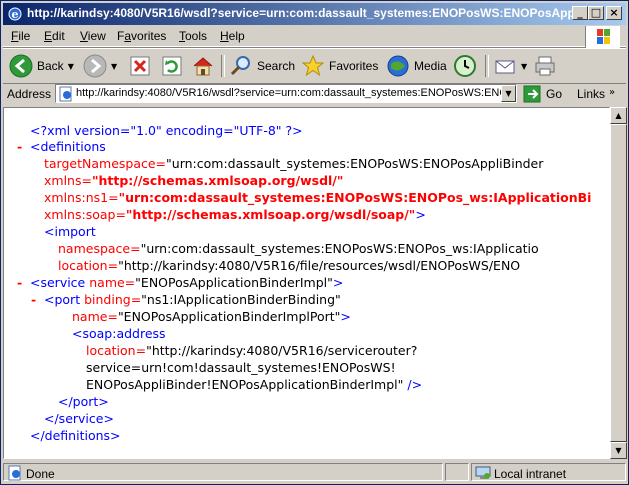  Describe the element at coordinates (596, 13) in the screenshot. I see `maximize-button: □` at that location.